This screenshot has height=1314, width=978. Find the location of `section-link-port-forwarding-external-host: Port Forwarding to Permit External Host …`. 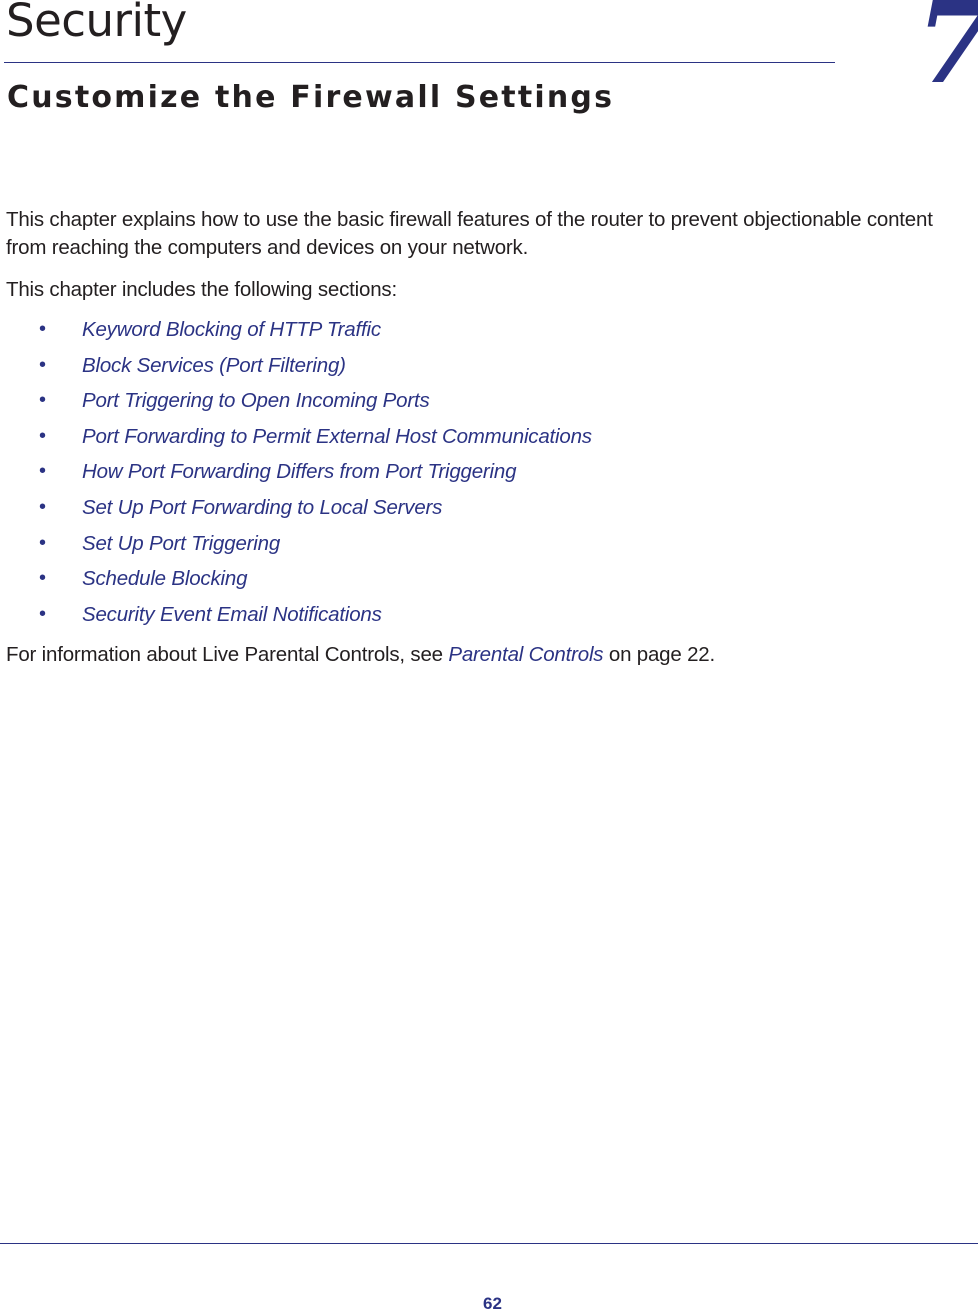

section-link-port-forwarding-external-host: Port Forwarding to Permit External Host … is located at coordinates (337, 437).